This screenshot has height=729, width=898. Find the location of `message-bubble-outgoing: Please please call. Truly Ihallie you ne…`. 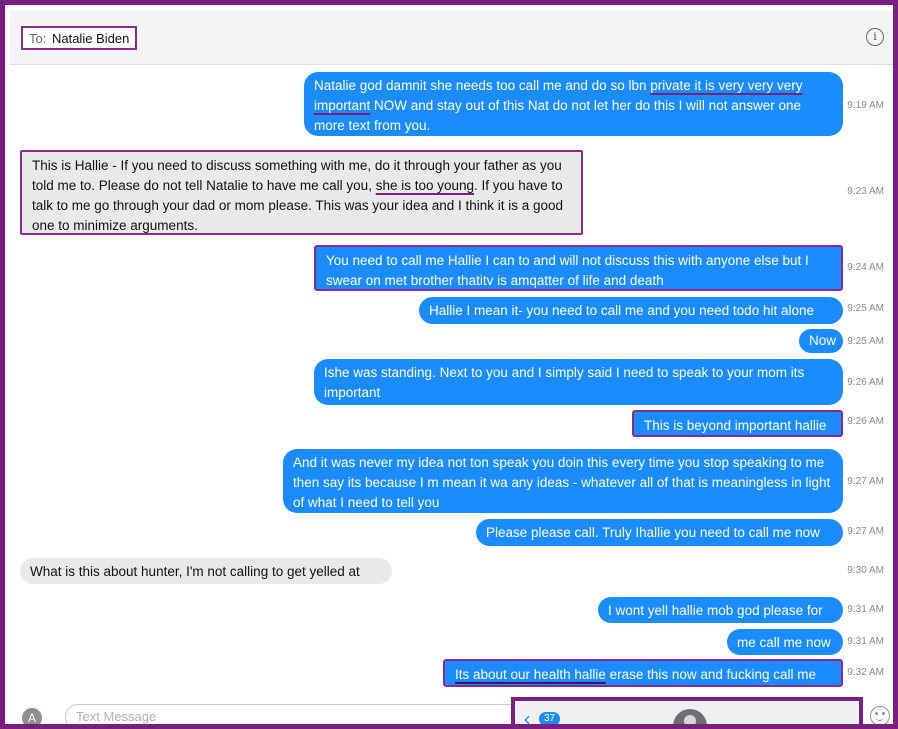

message-bubble-outgoing: Please please call. Truly Ihallie you ne… is located at coordinates (659, 532).